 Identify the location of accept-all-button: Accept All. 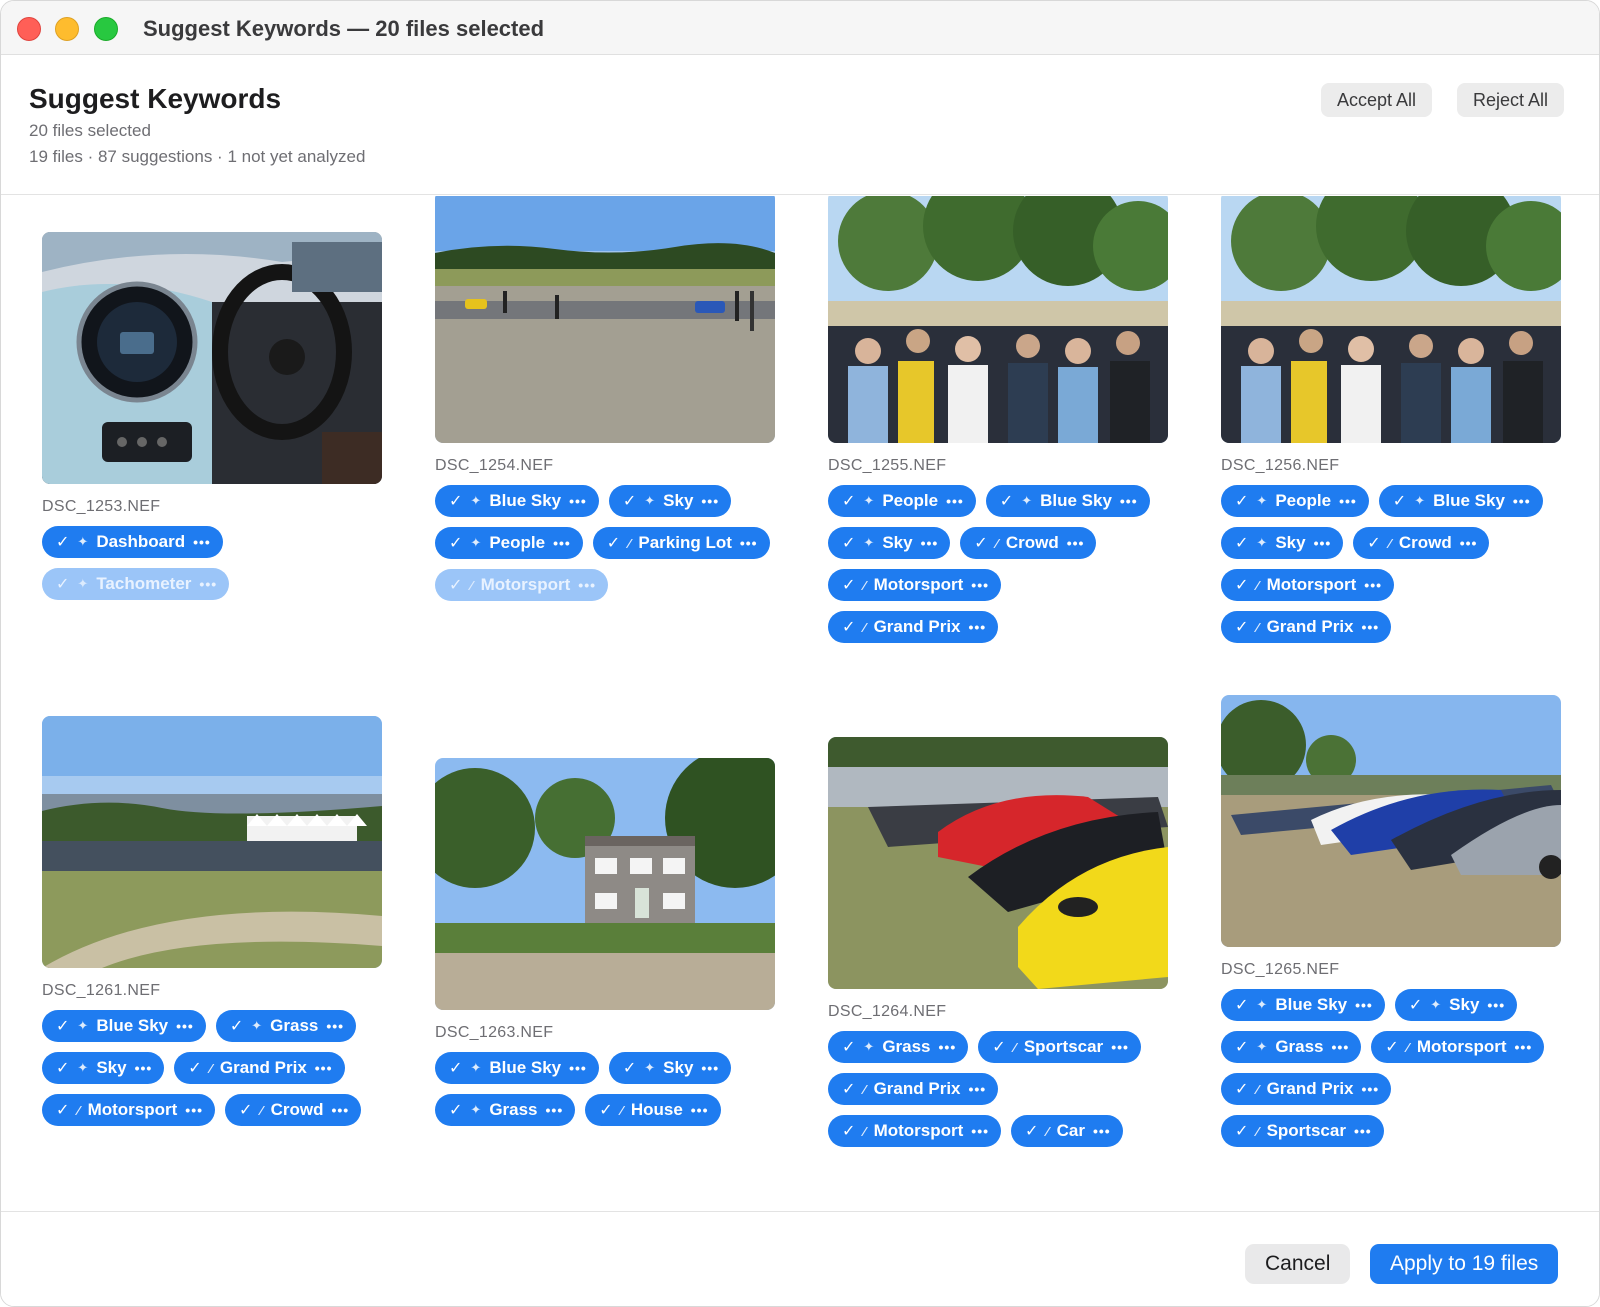
(1377, 100).